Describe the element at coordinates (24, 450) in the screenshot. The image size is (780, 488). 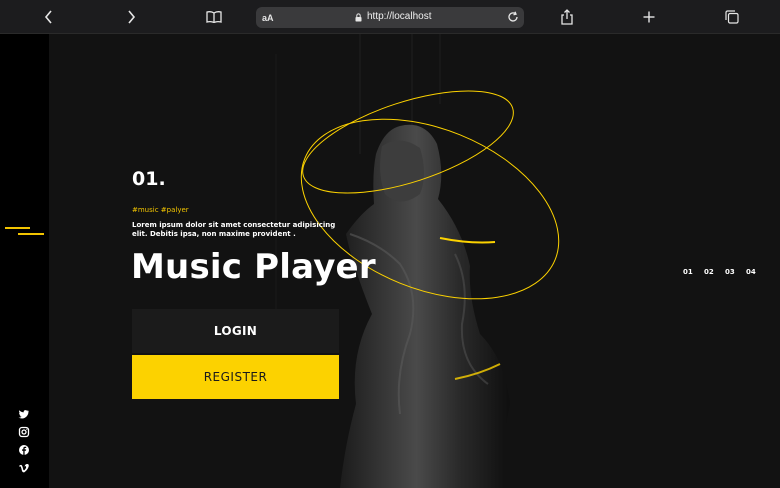
I see `facebook-icon` at that location.